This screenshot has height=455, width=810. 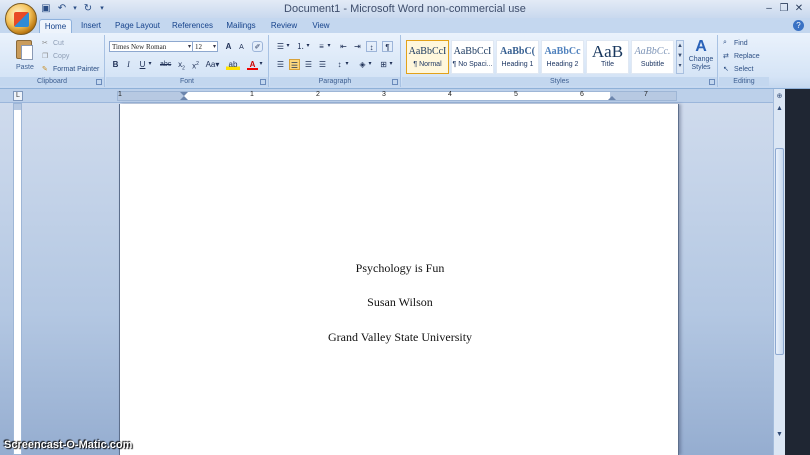 What do you see at coordinates (335, 81) in the screenshot?
I see `paragraph-group-label: Paragraph` at bounding box center [335, 81].